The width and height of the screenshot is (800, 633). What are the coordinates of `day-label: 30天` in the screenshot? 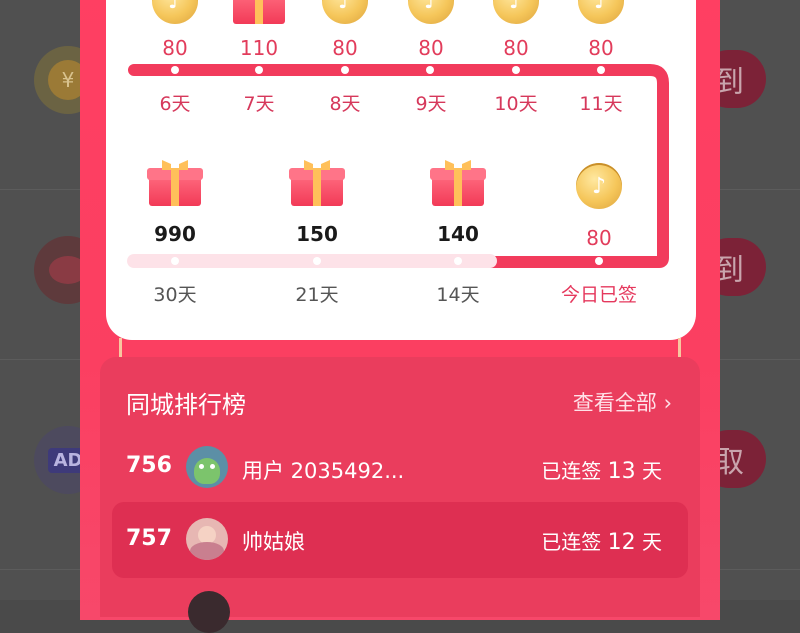 It's located at (175, 295).